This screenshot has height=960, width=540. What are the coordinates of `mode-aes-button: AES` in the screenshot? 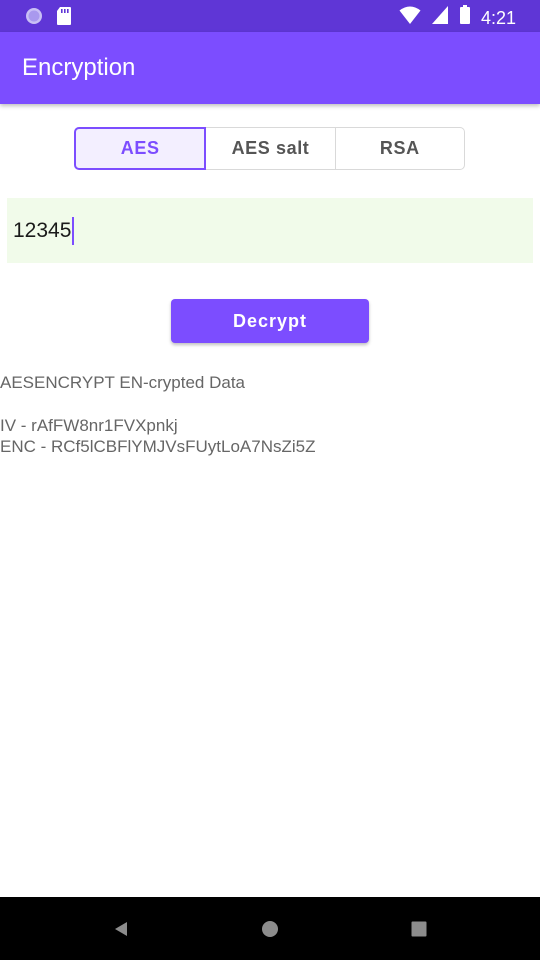 It's located at (140, 148).